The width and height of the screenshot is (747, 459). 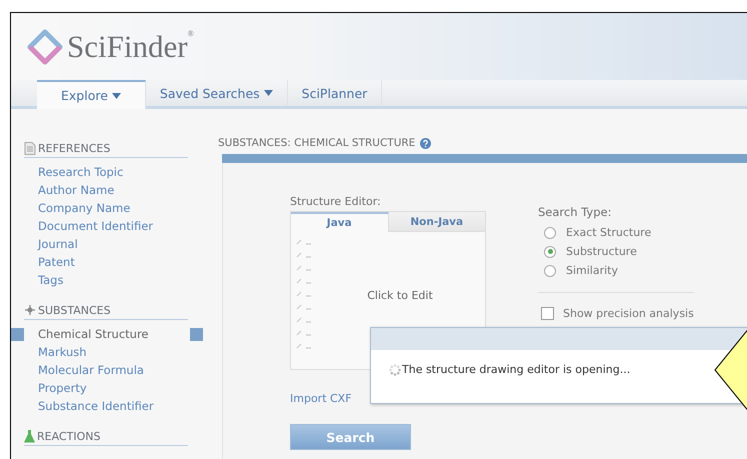 I want to click on page-title: SUBSTANCES: CHEMICAL STRUCTURE, so click(x=317, y=143).